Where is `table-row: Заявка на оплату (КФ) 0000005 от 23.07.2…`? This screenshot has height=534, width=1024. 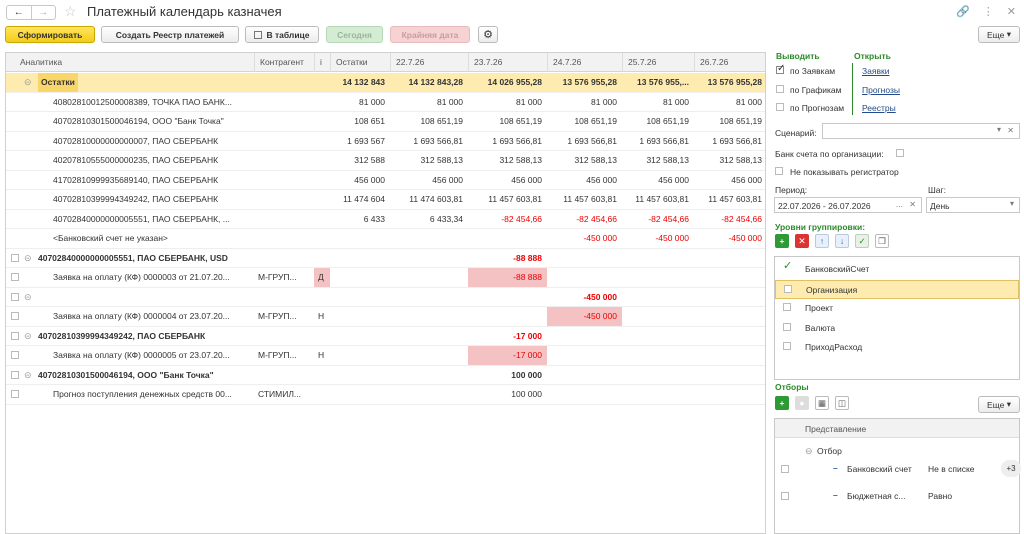 table-row: Заявка на оплату (КФ) 0000005 от 23.07.2… is located at coordinates (385, 356).